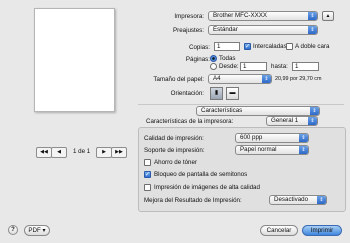 The image size is (350, 243). I want to click on section-popup: Características ⇕, so click(258, 111).